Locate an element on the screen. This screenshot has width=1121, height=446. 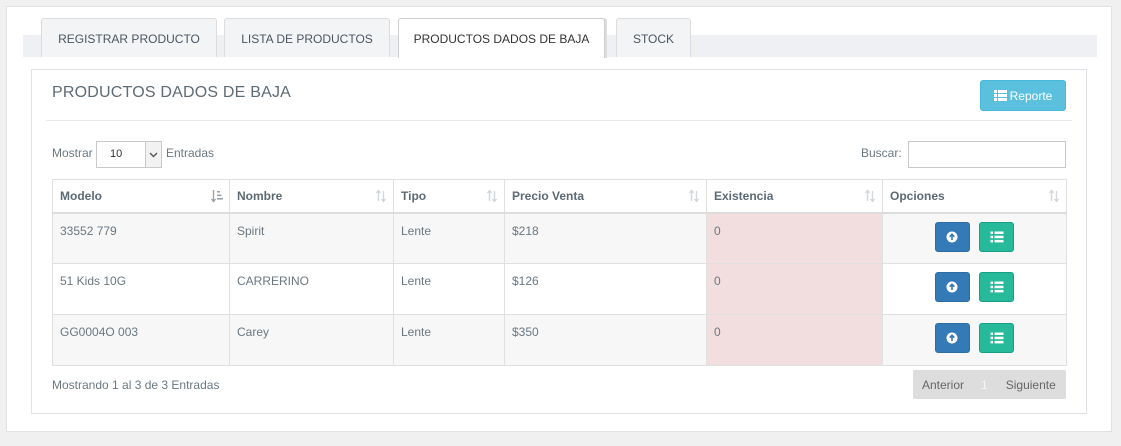
tab-productos-dados-de-baja: PRODUCTOS DADOS DE BAJA is located at coordinates (501, 38).